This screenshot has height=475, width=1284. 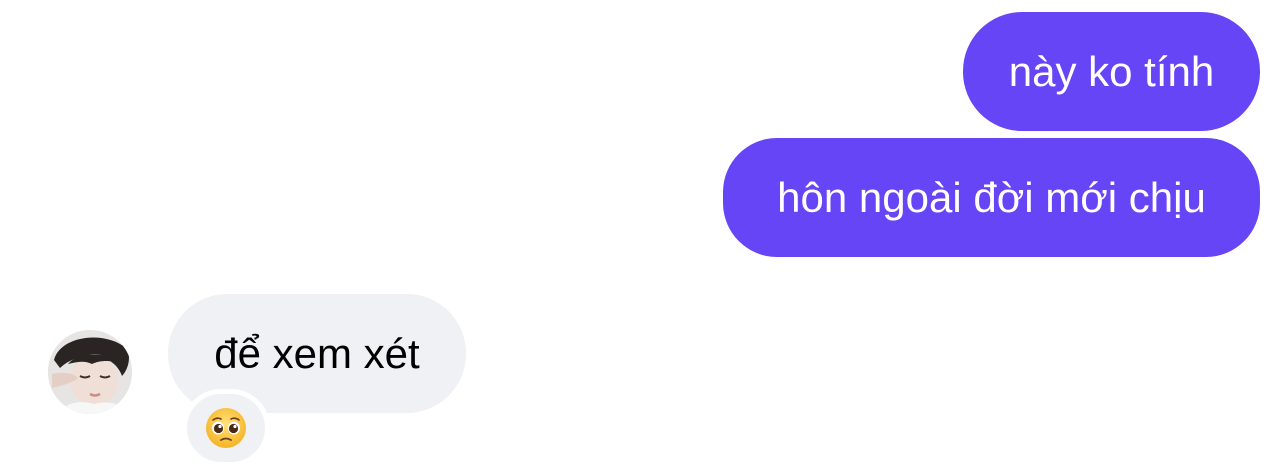 I want to click on pleading-face-icon, so click(x=226, y=428).